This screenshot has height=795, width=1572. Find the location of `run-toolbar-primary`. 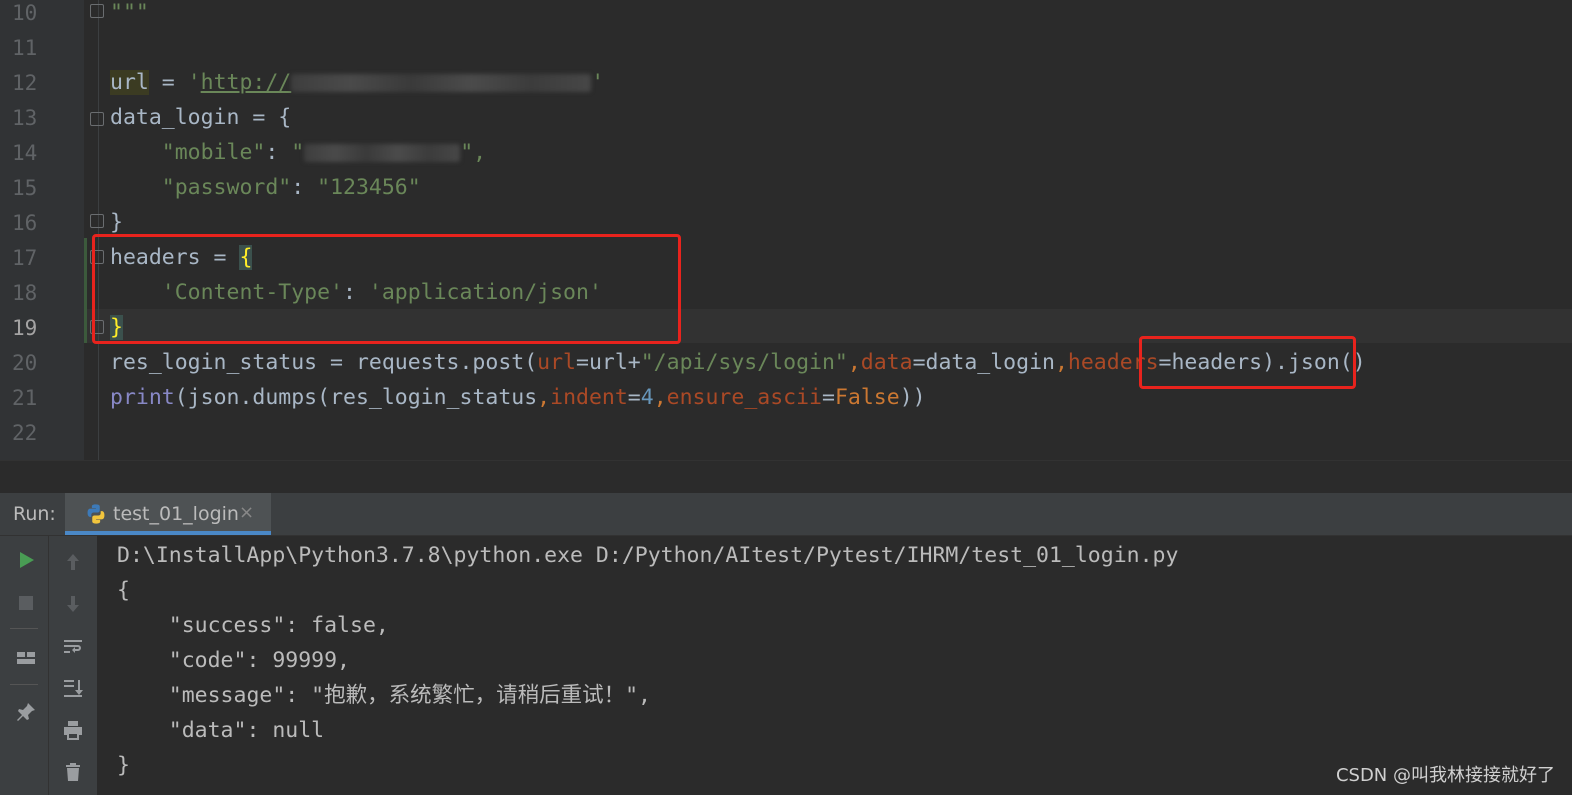

run-toolbar-primary is located at coordinates (24, 665).